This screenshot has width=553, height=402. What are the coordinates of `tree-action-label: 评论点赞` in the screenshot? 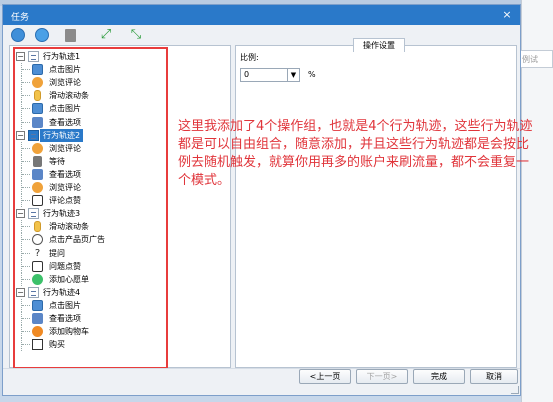 It's located at (65, 201).